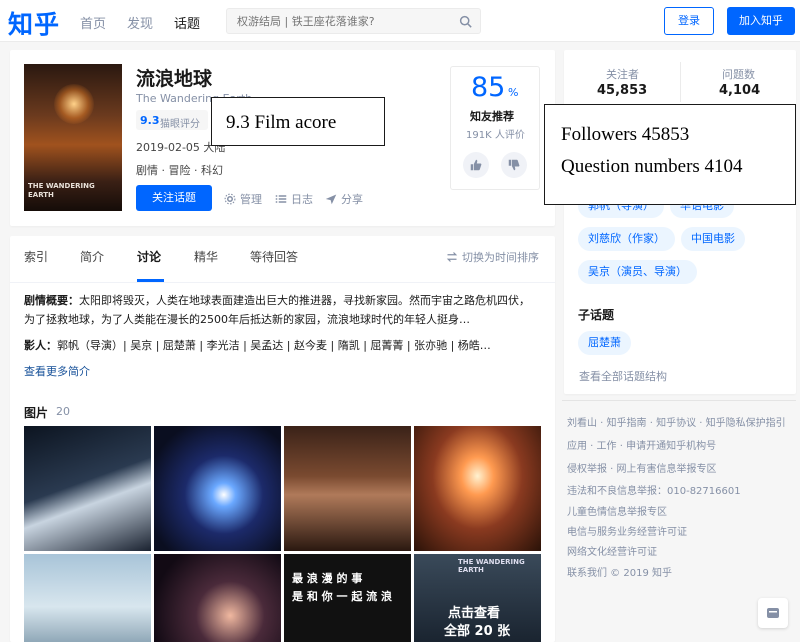 The image size is (800, 642). What do you see at coordinates (477, 631) in the screenshot?
I see `view-all-count: 全部 20 张` at bounding box center [477, 631].